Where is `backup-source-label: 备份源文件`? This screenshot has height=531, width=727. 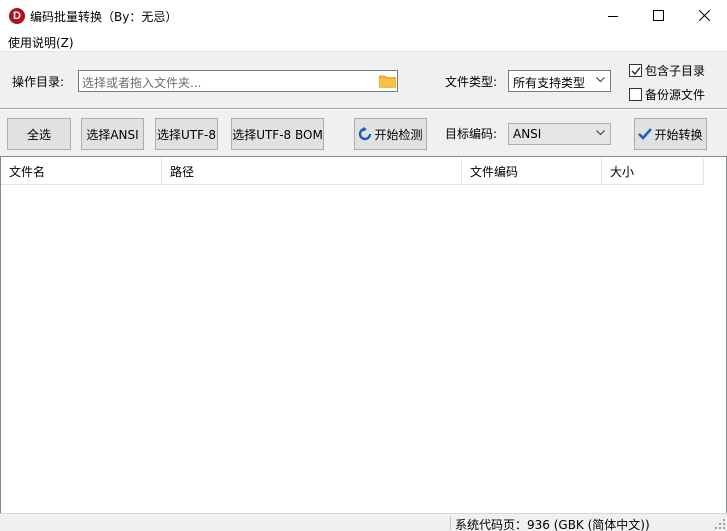 backup-source-label: 备份源文件 is located at coordinates (675, 95).